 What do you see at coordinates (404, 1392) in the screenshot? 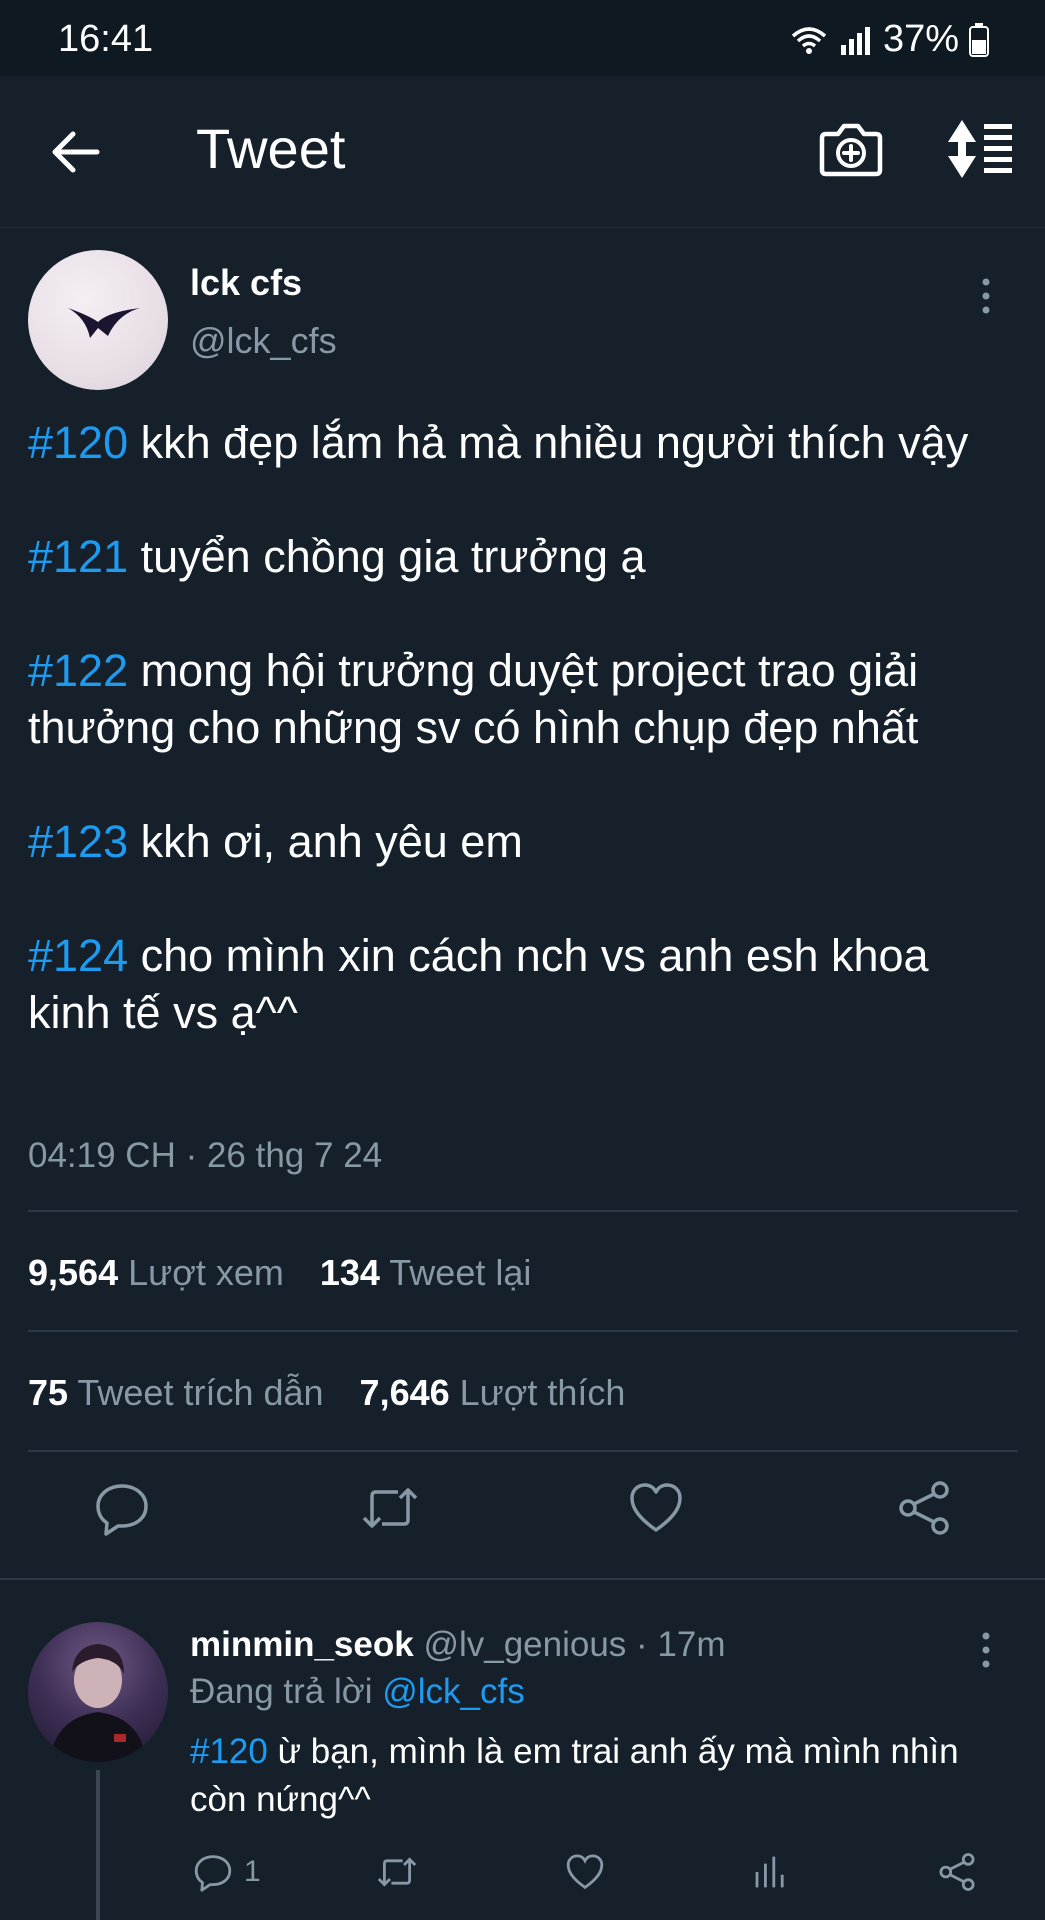
I see `likes-count: 7,646` at bounding box center [404, 1392].